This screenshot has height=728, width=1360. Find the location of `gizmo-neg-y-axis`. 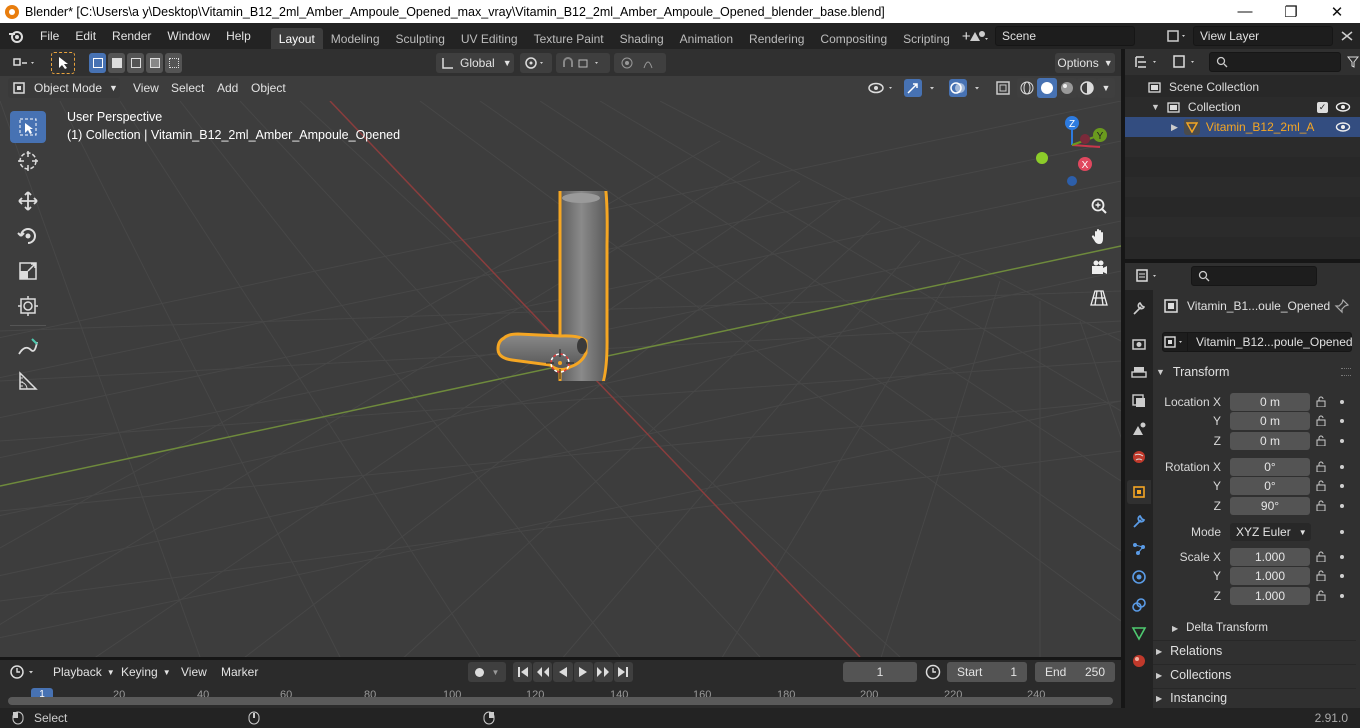

gizmo-neg-y-axis is located at coordinates (1042, 158).